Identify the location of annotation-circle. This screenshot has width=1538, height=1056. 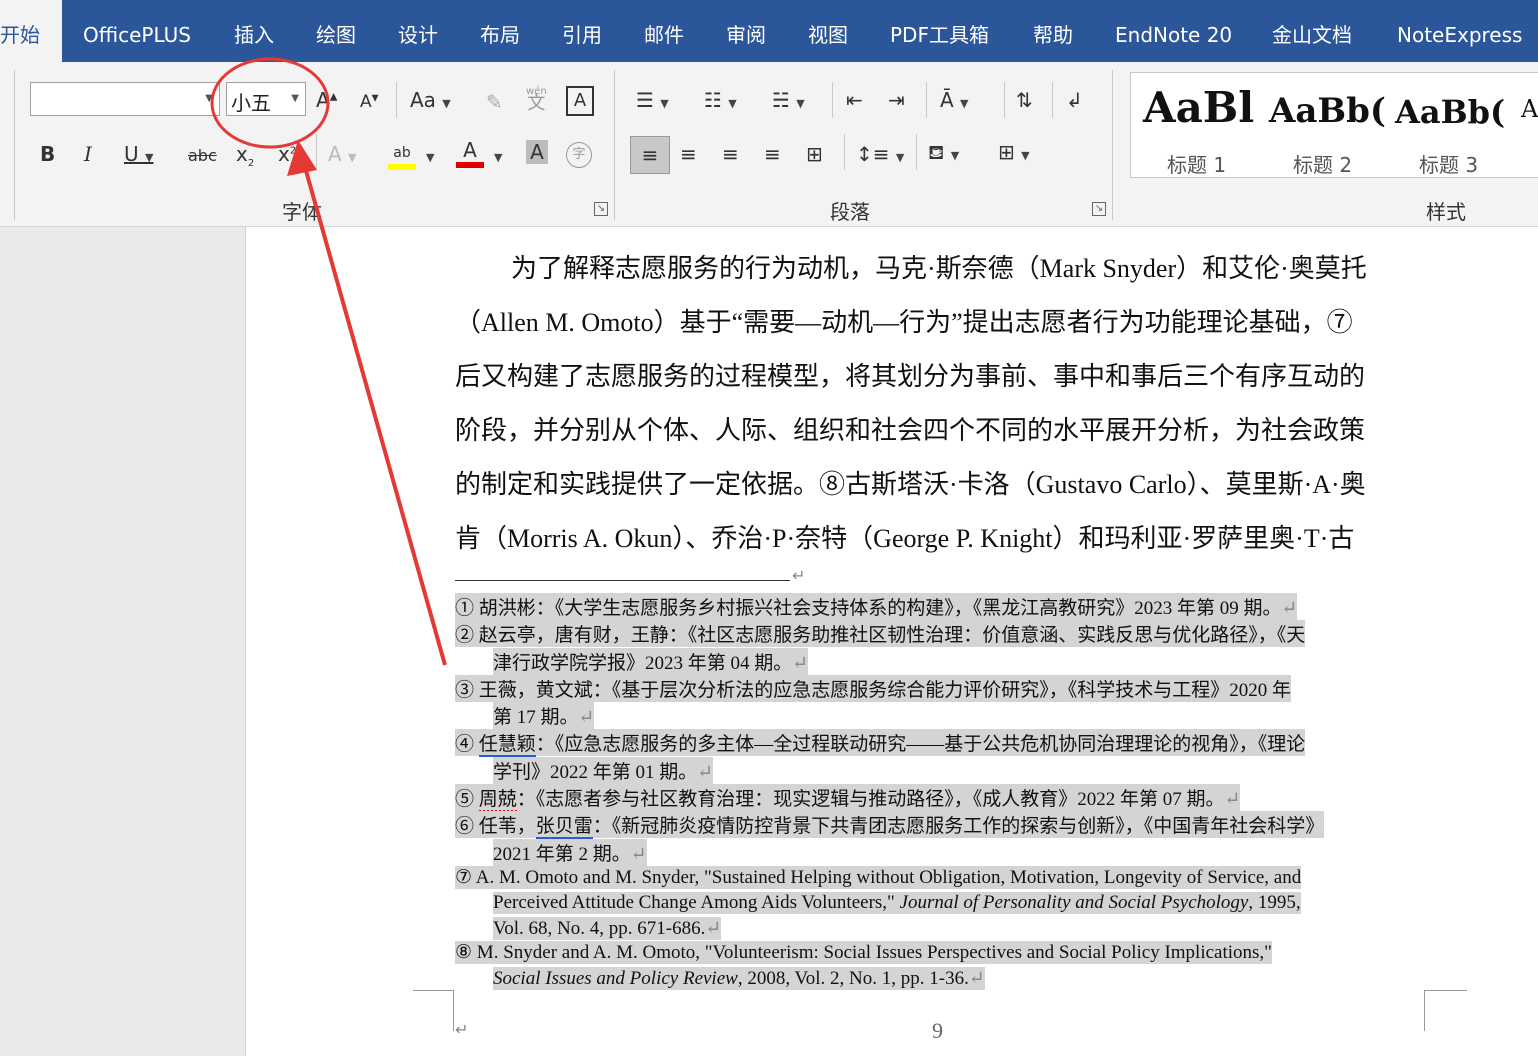
(270, 103).